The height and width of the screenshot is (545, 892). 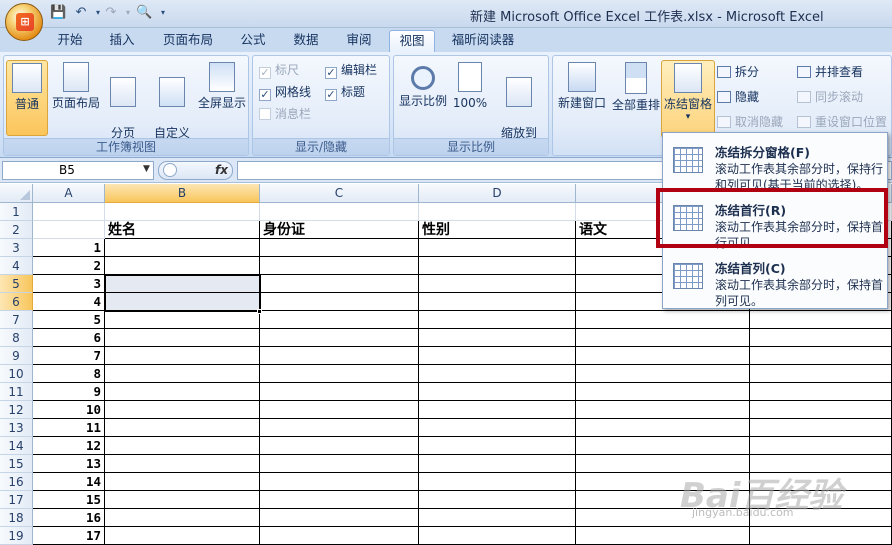 What do you see at coordinates (182, 230) in the screenshot?
I see `cell: 姓名` at bounding box center [182, 230].